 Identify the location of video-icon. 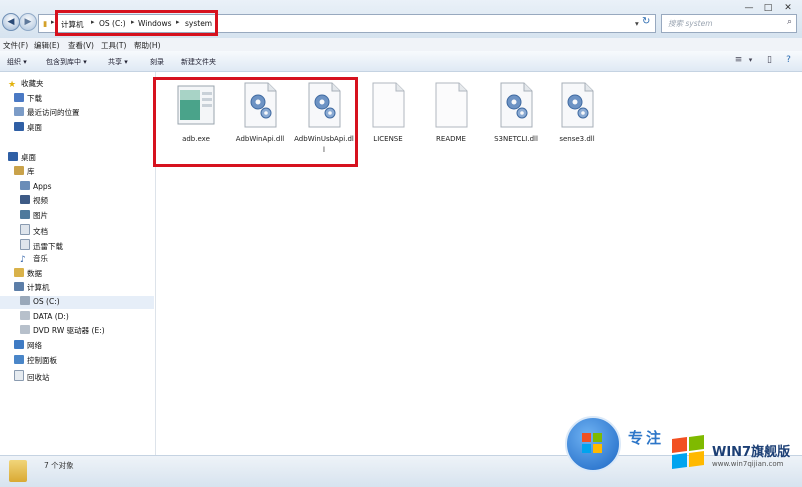
(25, 199).